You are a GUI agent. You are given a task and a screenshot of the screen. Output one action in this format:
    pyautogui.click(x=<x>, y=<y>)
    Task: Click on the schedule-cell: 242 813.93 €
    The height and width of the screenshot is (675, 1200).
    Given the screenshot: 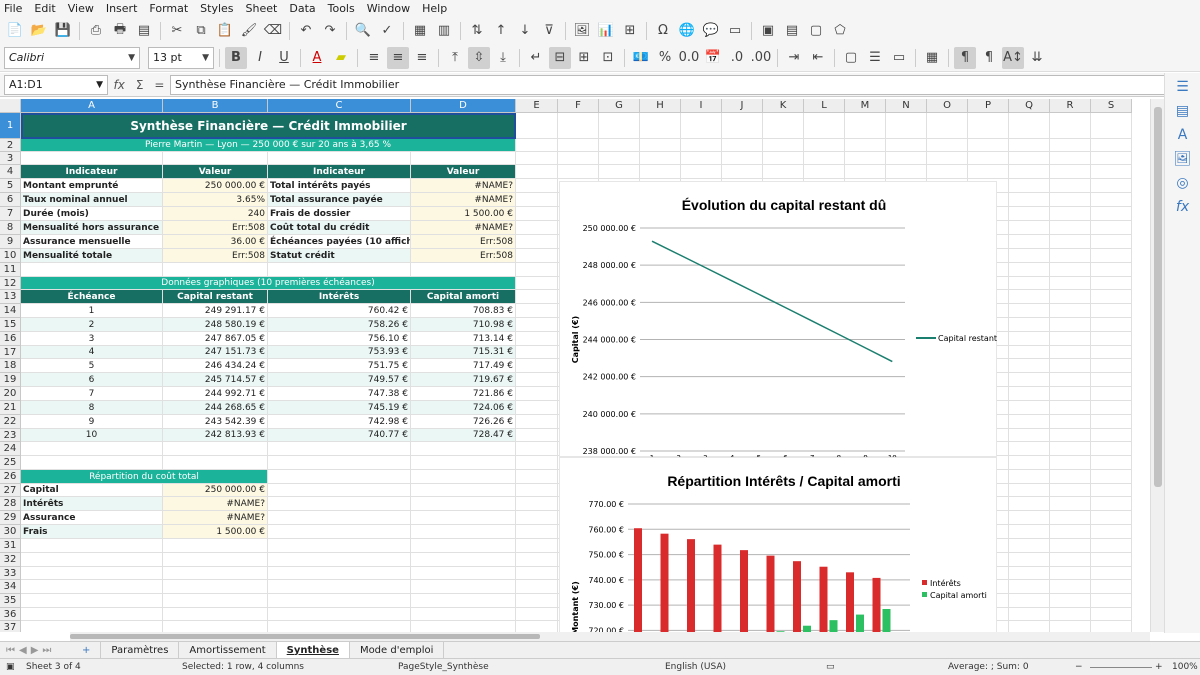 What is the action you would take?
    pyautogui.click(x=215, y=435)
    